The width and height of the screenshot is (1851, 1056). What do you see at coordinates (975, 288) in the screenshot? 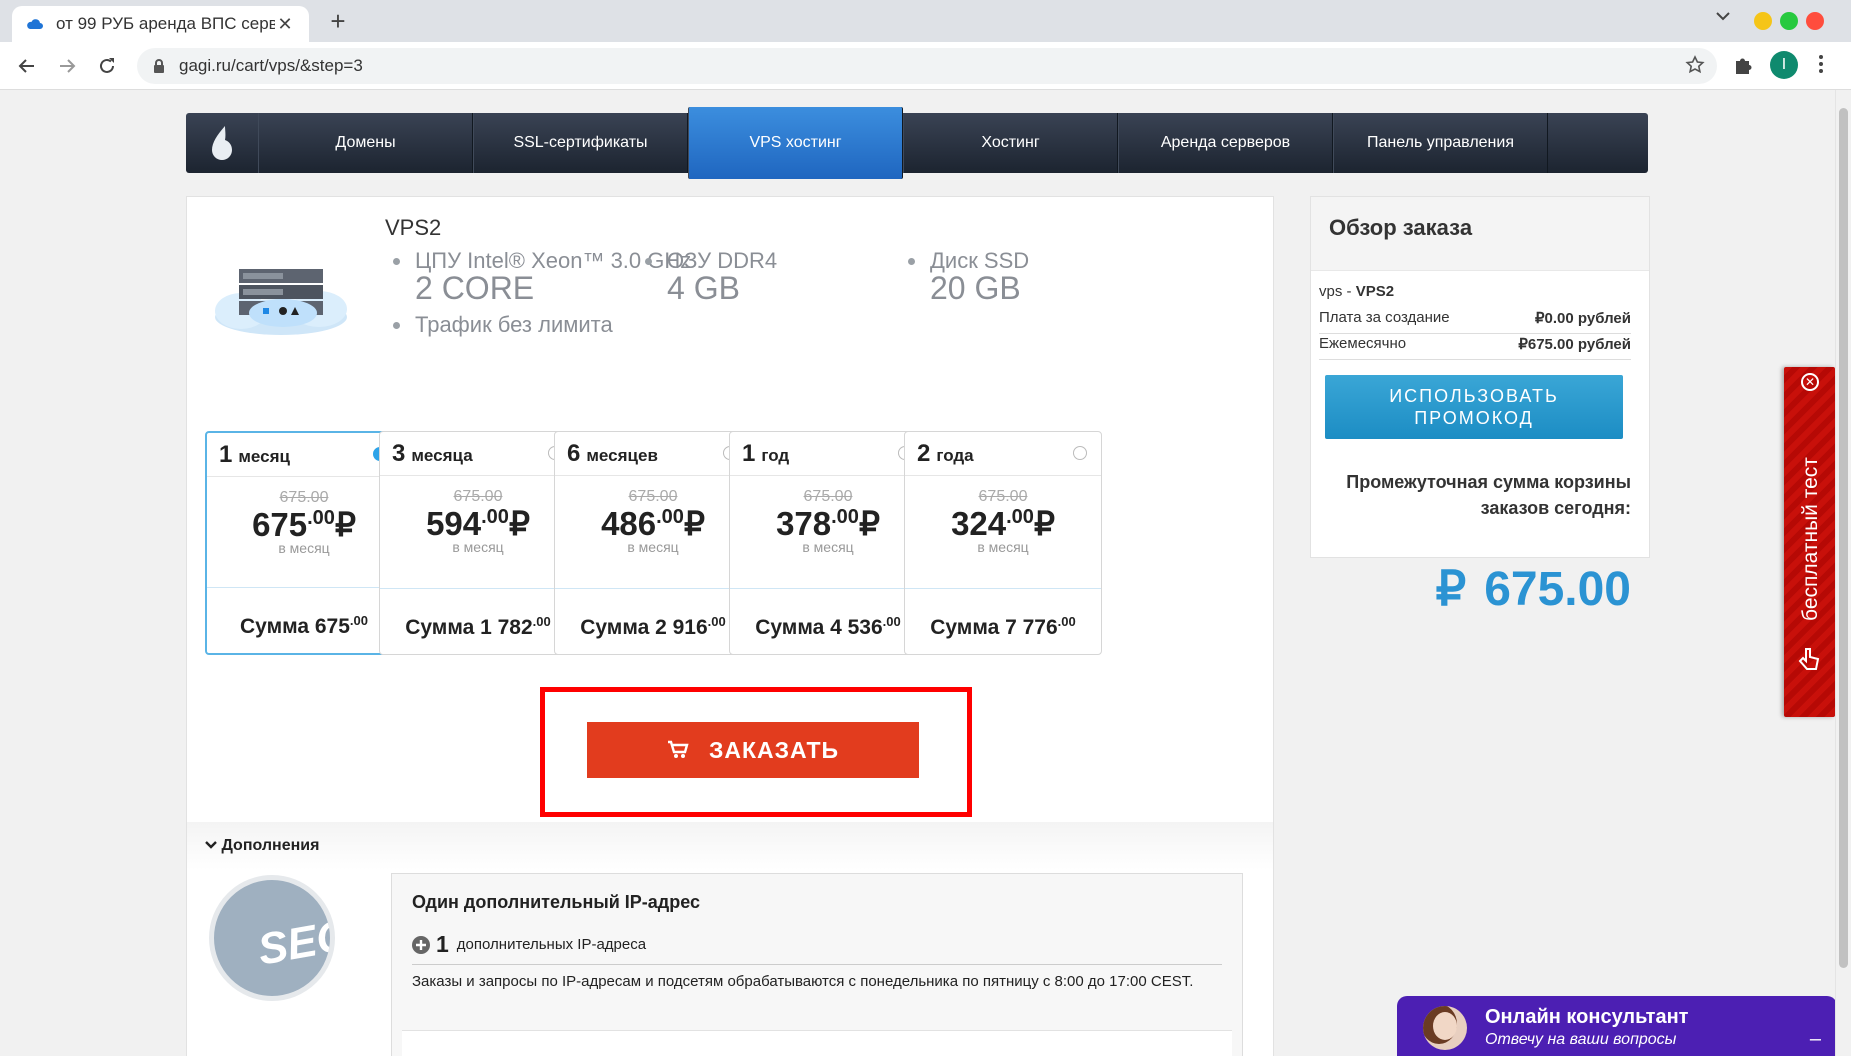
I see `spec-disk-value: 20 GB` at bounding box center [975, 288].